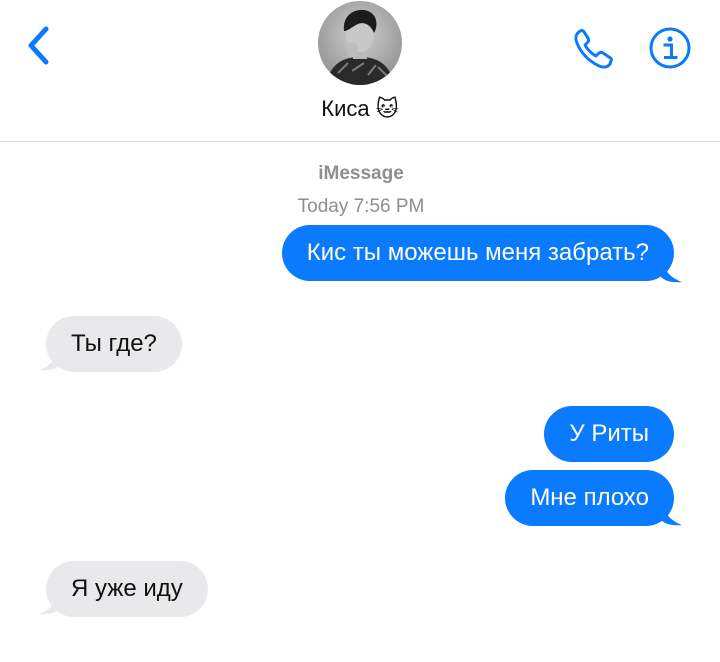 The width and height of the screenshot is (720, 662). I want to click on message-bubble-sent: Кис ты можешь меня забрать?, so click(477, 253).